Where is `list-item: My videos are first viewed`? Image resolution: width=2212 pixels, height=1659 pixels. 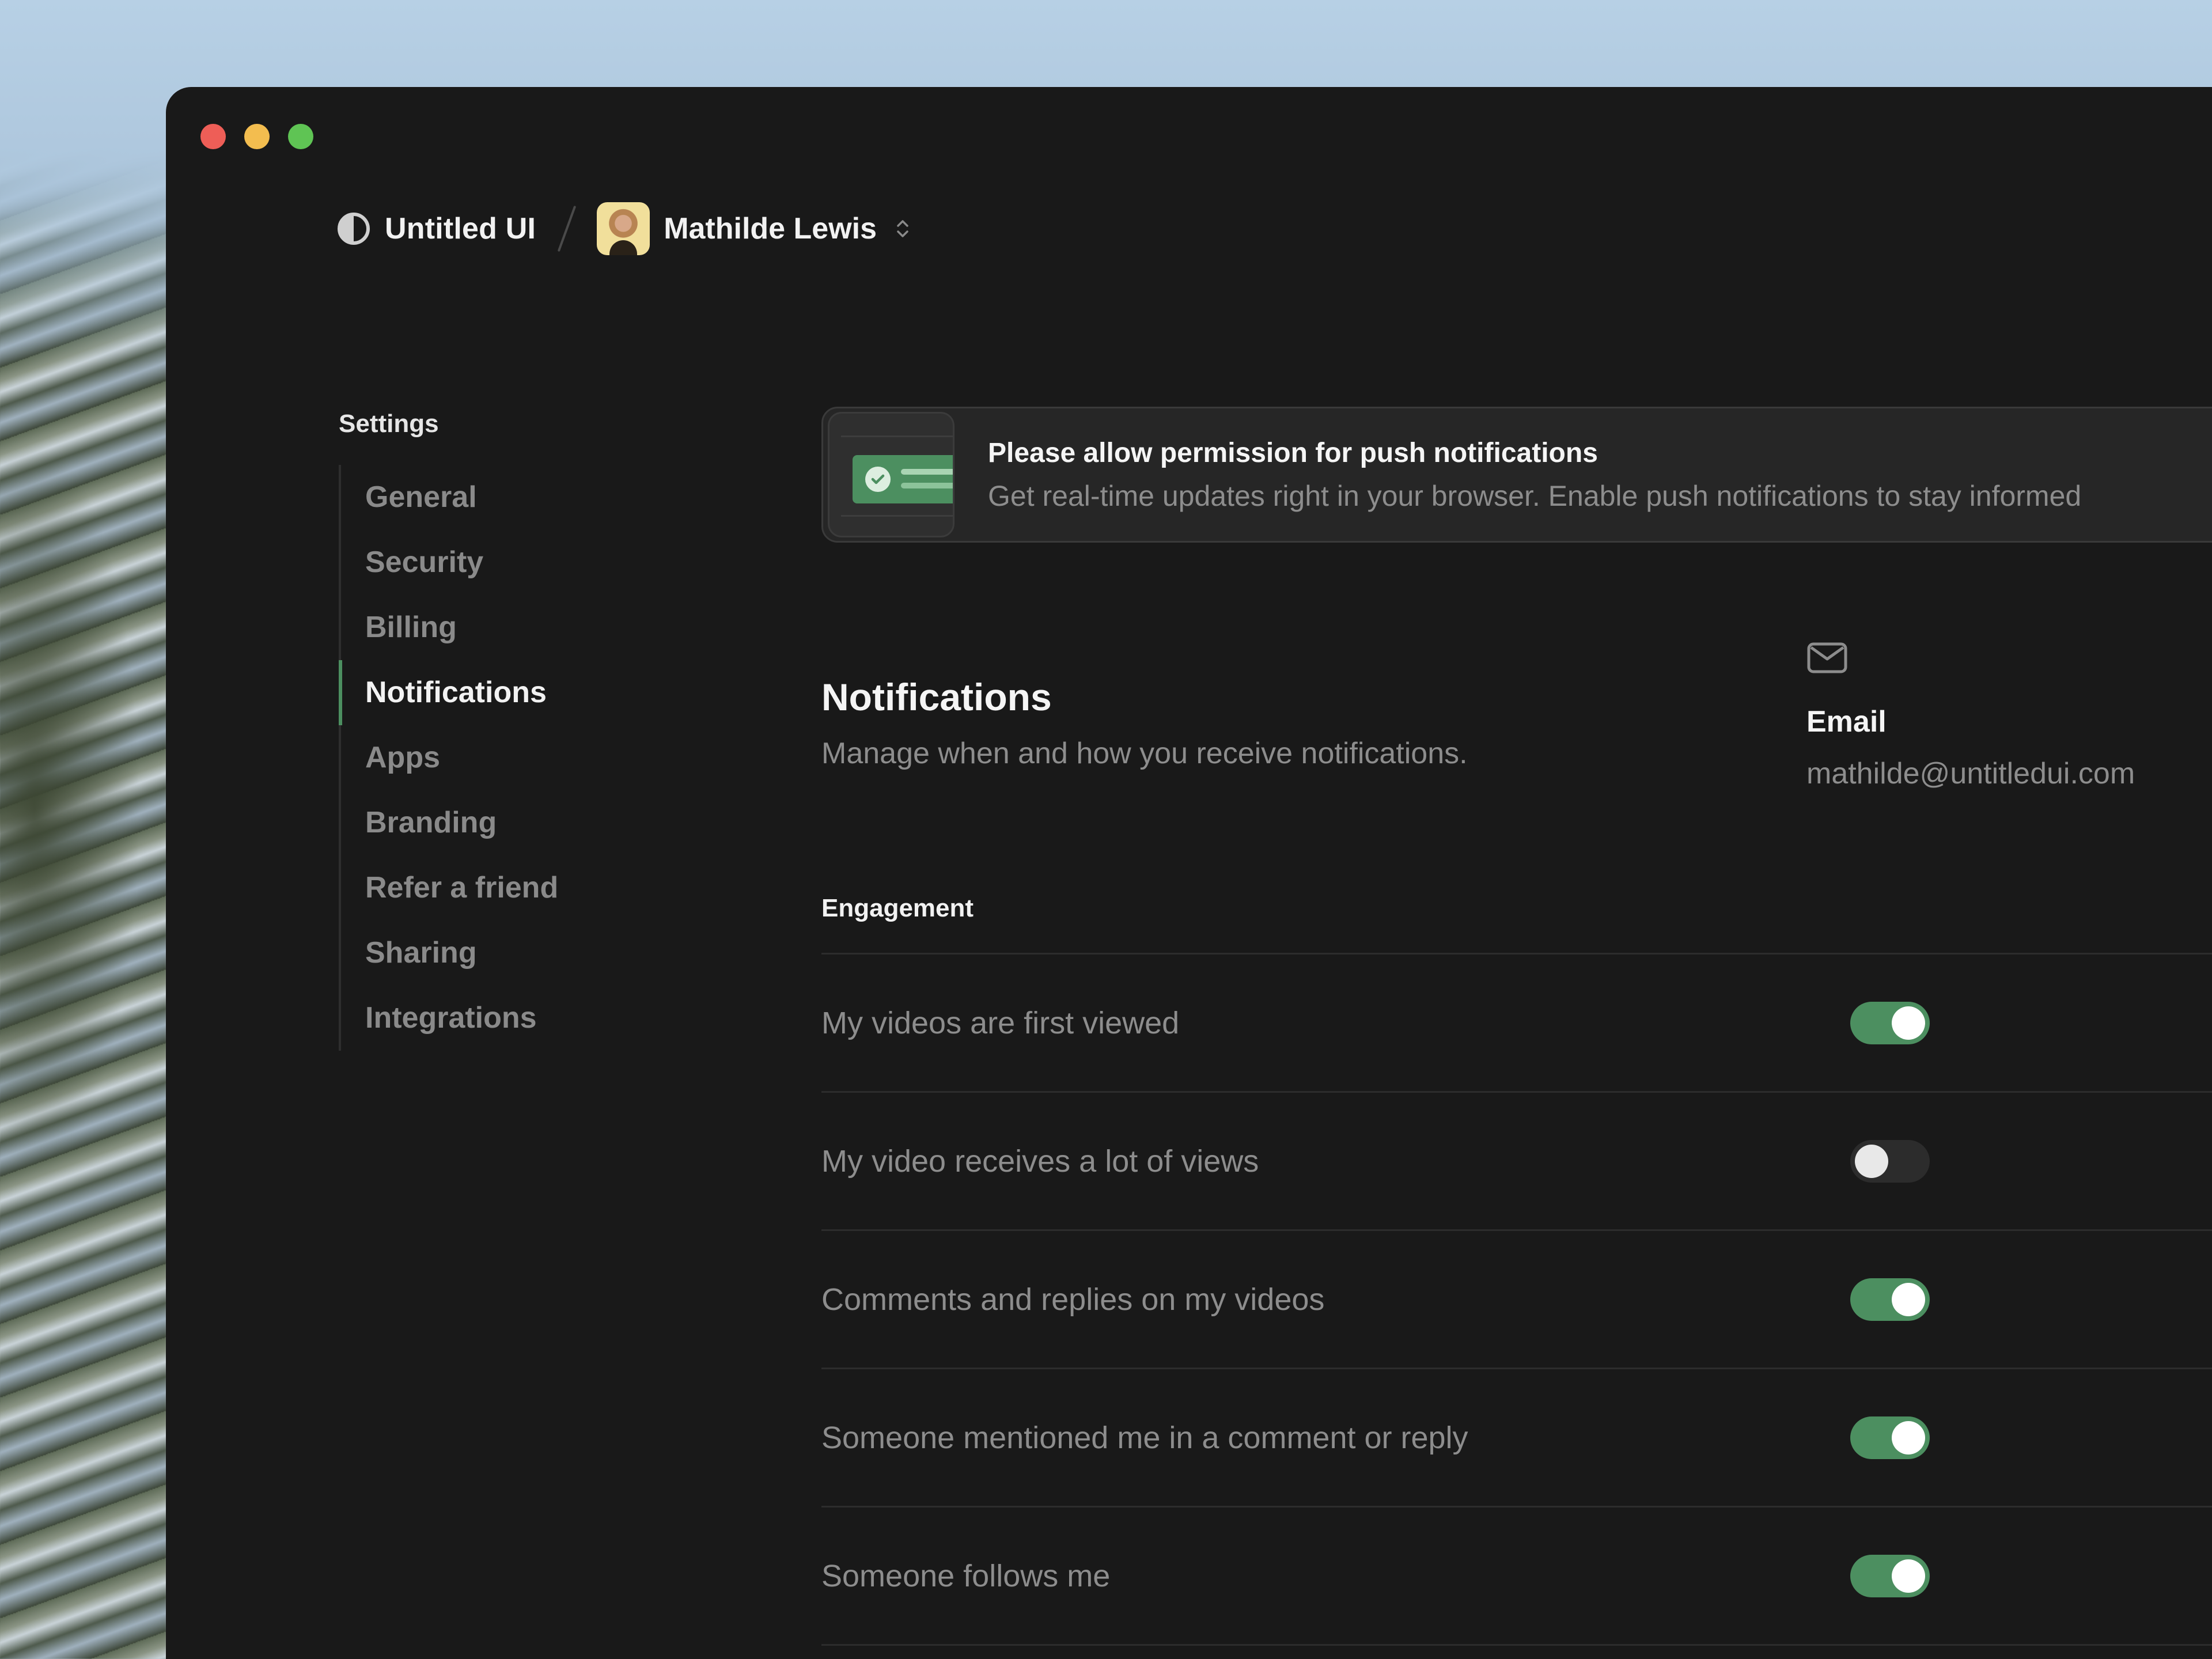 list-item: My videos are first viewed is located at coordinates (1516, 1024).